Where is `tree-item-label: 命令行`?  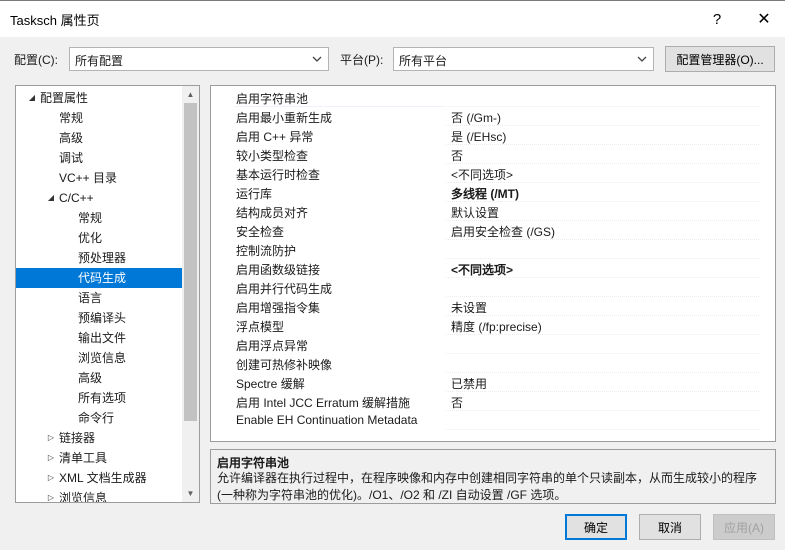
tree-item-label: 命令行 is located at coordinates (96, 418).